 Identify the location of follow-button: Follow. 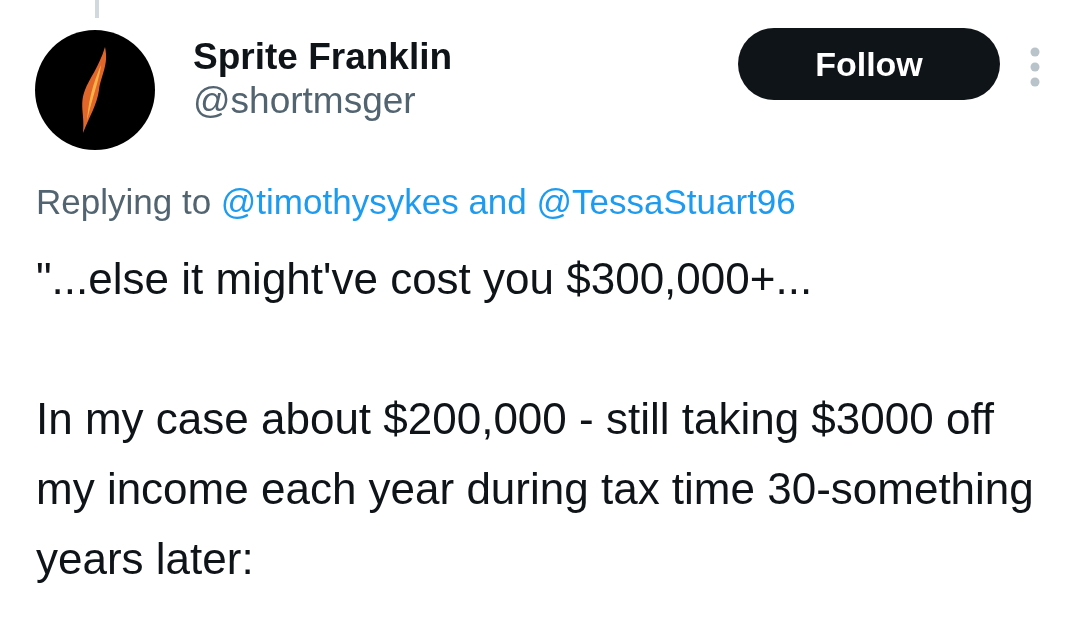
(869, 64).